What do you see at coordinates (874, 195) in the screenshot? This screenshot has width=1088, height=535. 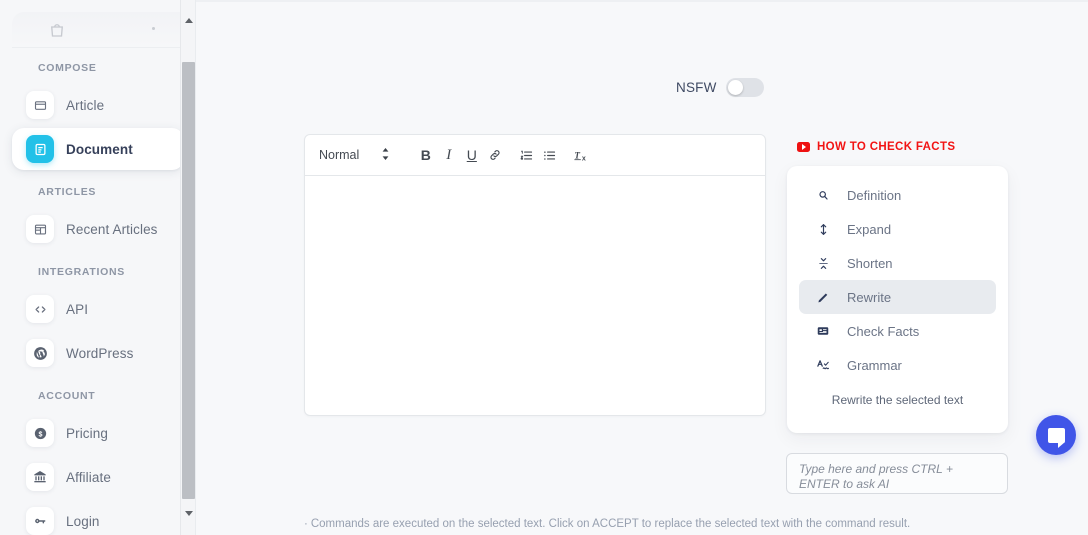 I see `command-label: Definition` at bounding box center [874, 195].